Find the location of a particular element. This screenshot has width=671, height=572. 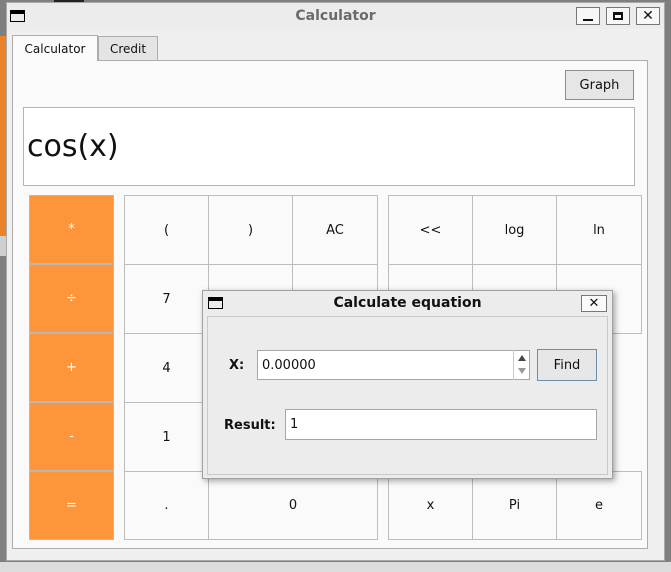

title-bar: Calculator ✕ is located at coordinates (335, 16).